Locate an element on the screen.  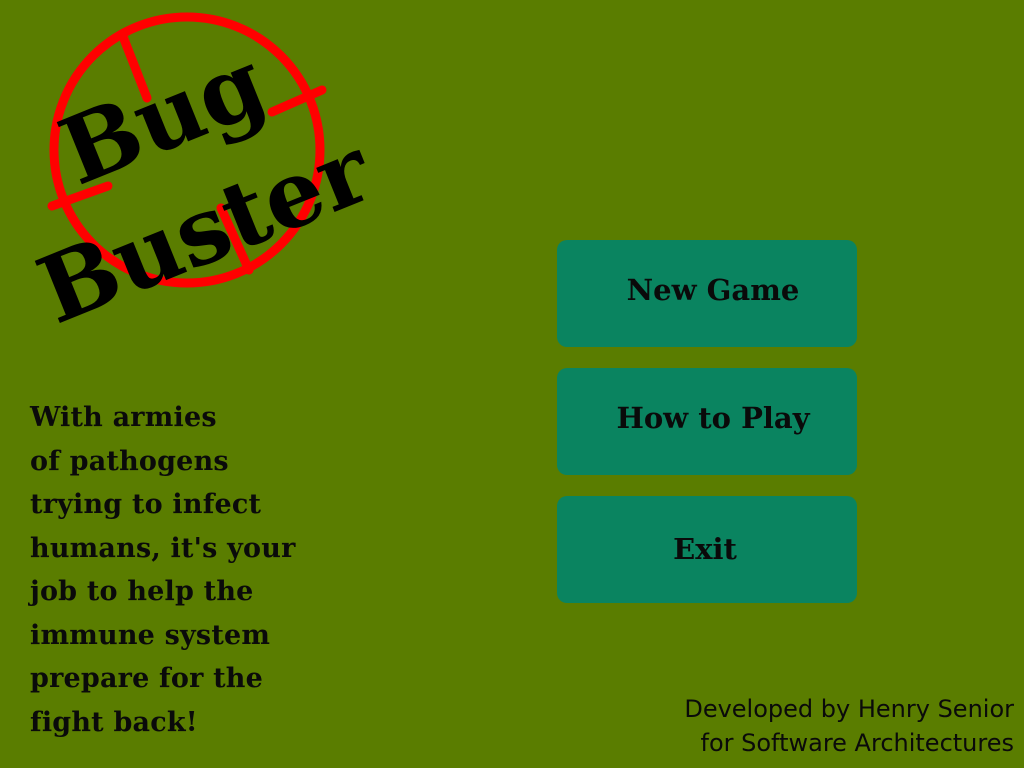
intro-line: of pathogens is located at coordinates (129, 461).